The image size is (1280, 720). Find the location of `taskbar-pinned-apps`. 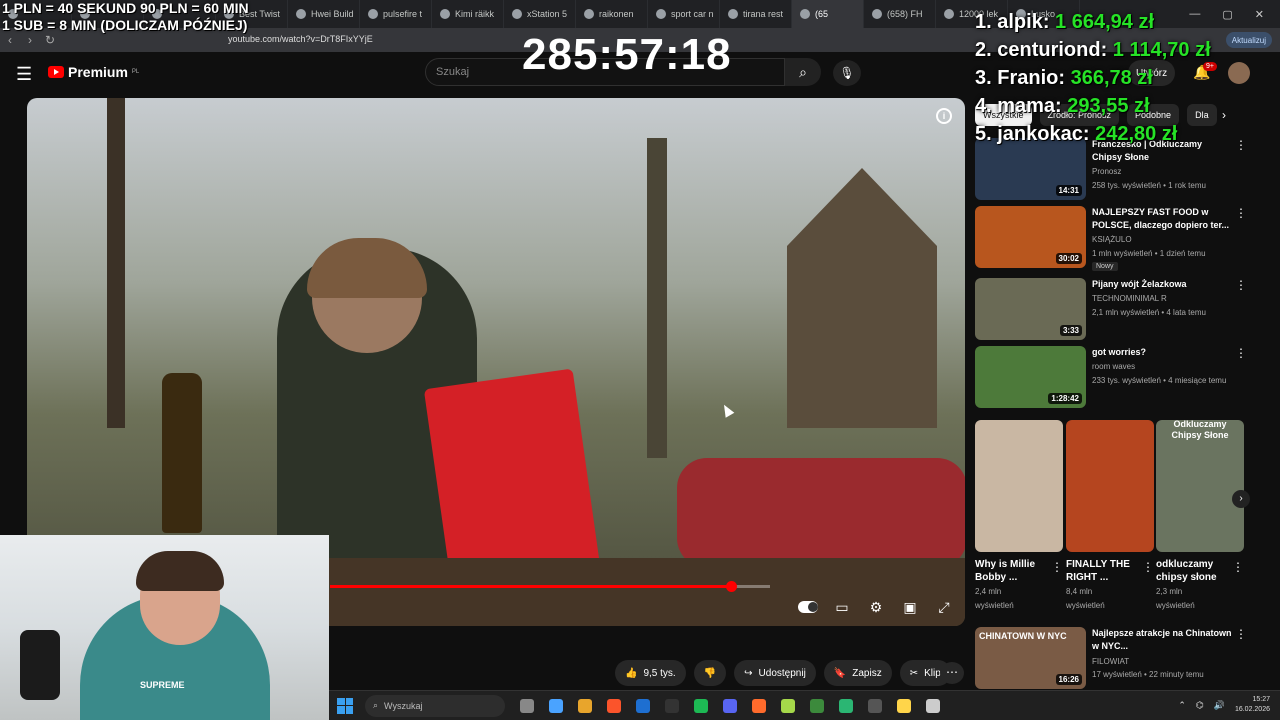

taskbar-pinned-apps is located at coordinates (722, 705).